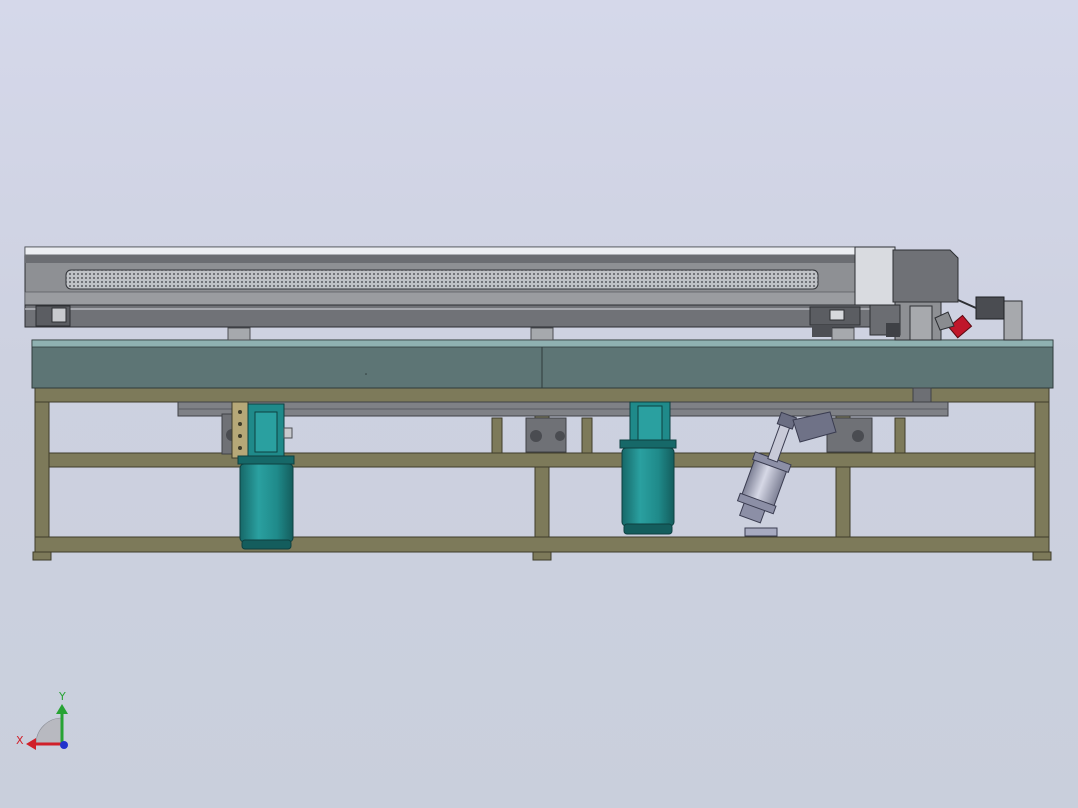  Describe the element at coordinates (541, 334) in the screenshot. I see `spacer-blocks` at that location.